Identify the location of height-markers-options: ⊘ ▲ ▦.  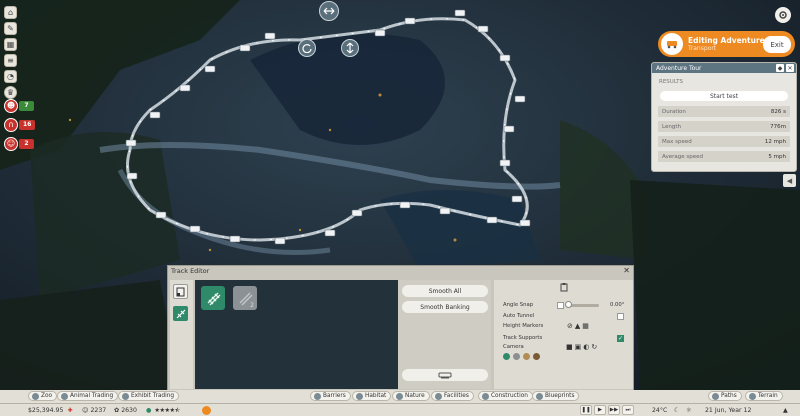
(578, 326).